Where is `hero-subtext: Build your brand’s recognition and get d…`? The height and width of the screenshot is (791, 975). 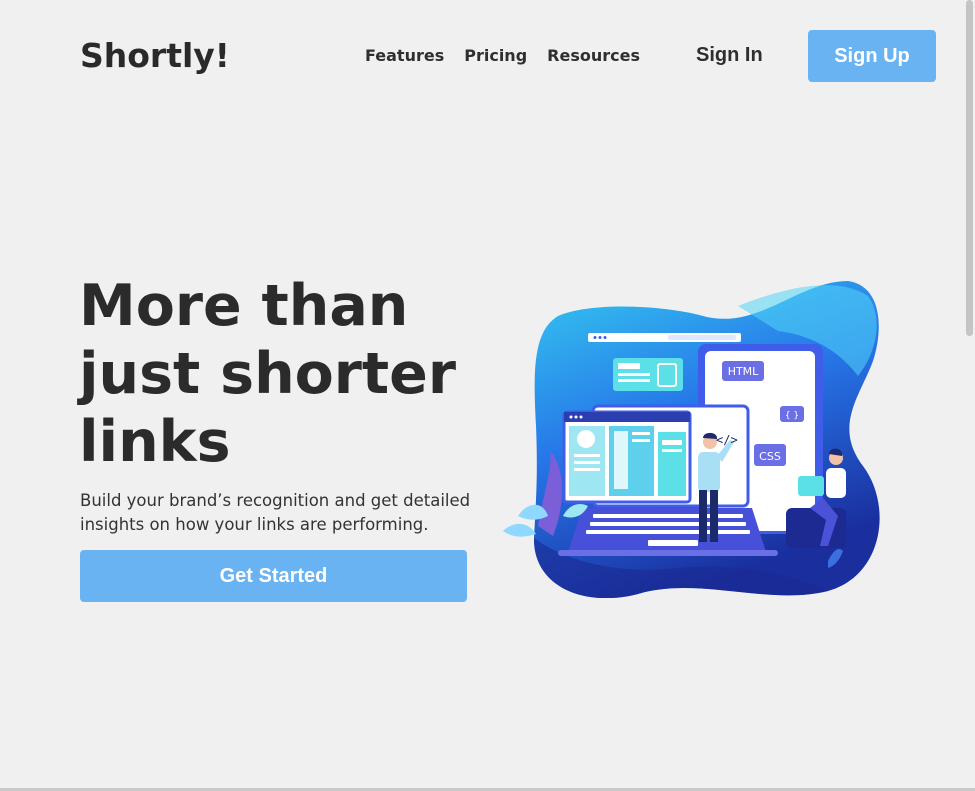 hero-subtext: Build your brand’s recognition and get d… is located at coordinates (275, 512).